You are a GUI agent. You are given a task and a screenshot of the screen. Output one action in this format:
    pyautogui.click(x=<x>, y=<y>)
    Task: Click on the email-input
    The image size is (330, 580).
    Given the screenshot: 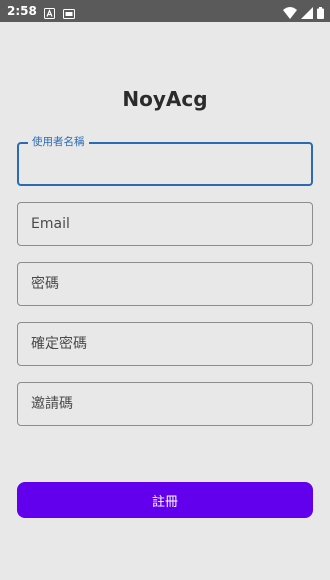 What is the action you would take?
    pyautogui.click(x=165, y=224)
    